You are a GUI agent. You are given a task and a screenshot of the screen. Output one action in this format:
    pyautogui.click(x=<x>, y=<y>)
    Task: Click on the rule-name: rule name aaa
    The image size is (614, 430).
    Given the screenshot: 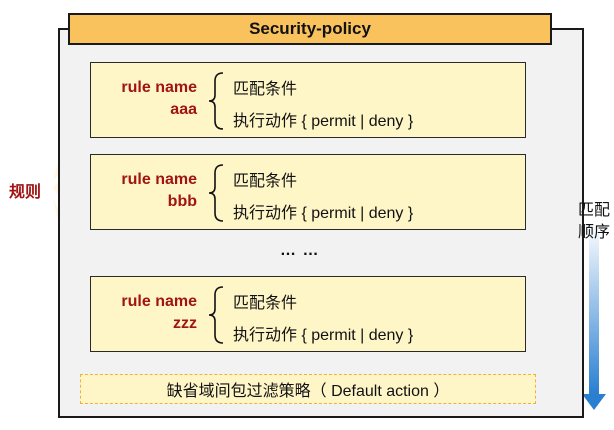 What is the action you would take?
    pyautogui.click(x=159, y=99)
    